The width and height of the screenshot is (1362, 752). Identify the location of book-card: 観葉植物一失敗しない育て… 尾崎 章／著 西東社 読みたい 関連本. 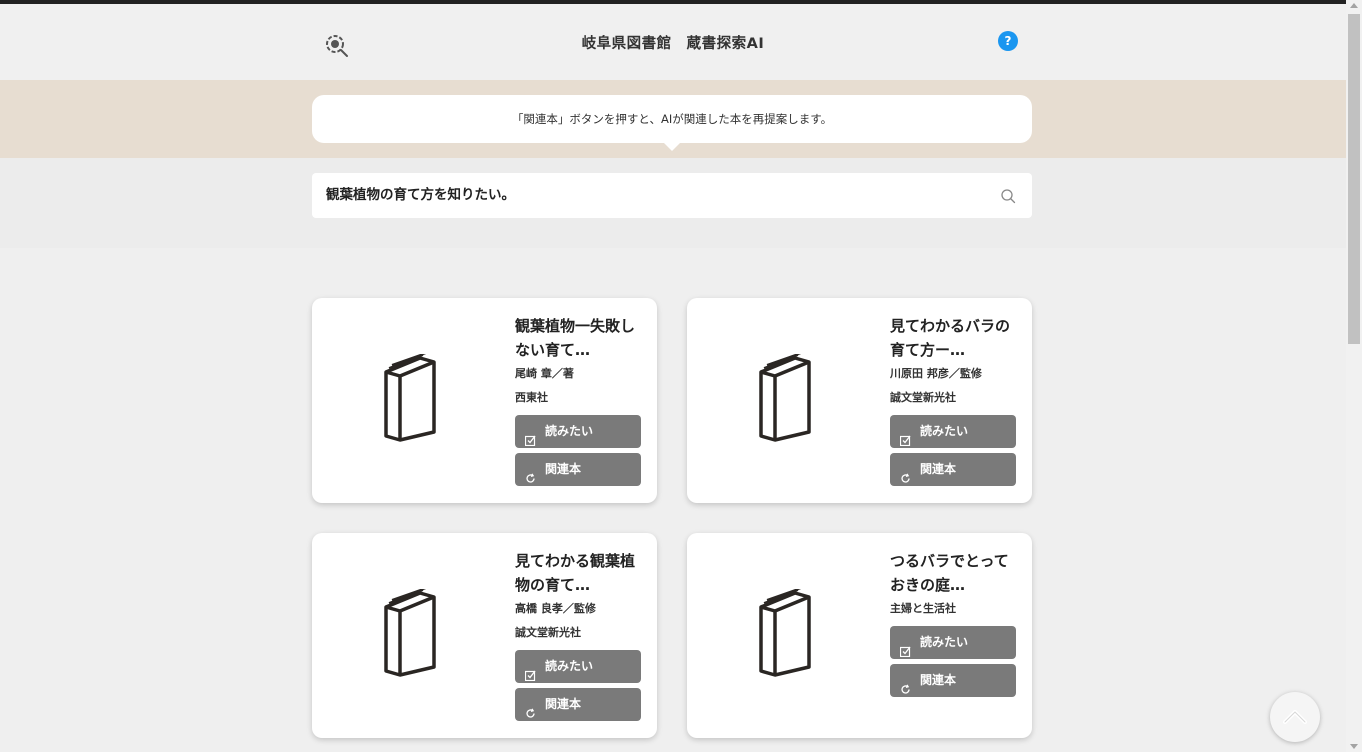
(484, 400).